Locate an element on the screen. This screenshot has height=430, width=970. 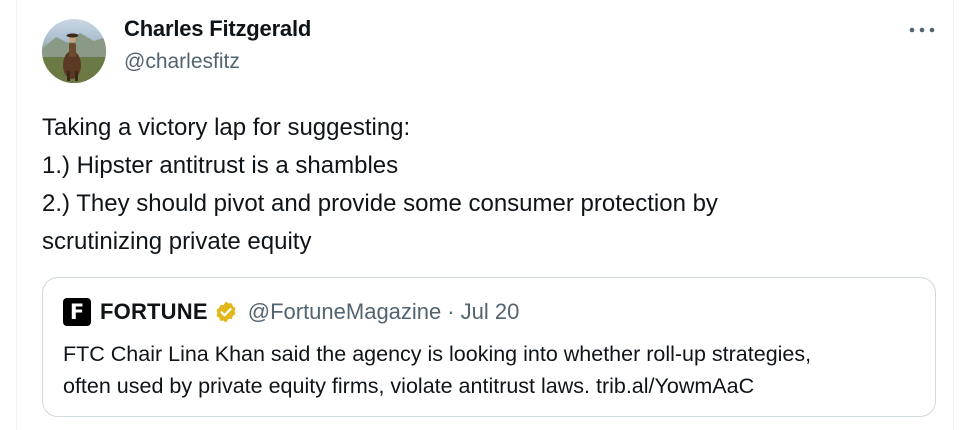
author-handle: @charlesfitz is located at coordinates (182, 62).